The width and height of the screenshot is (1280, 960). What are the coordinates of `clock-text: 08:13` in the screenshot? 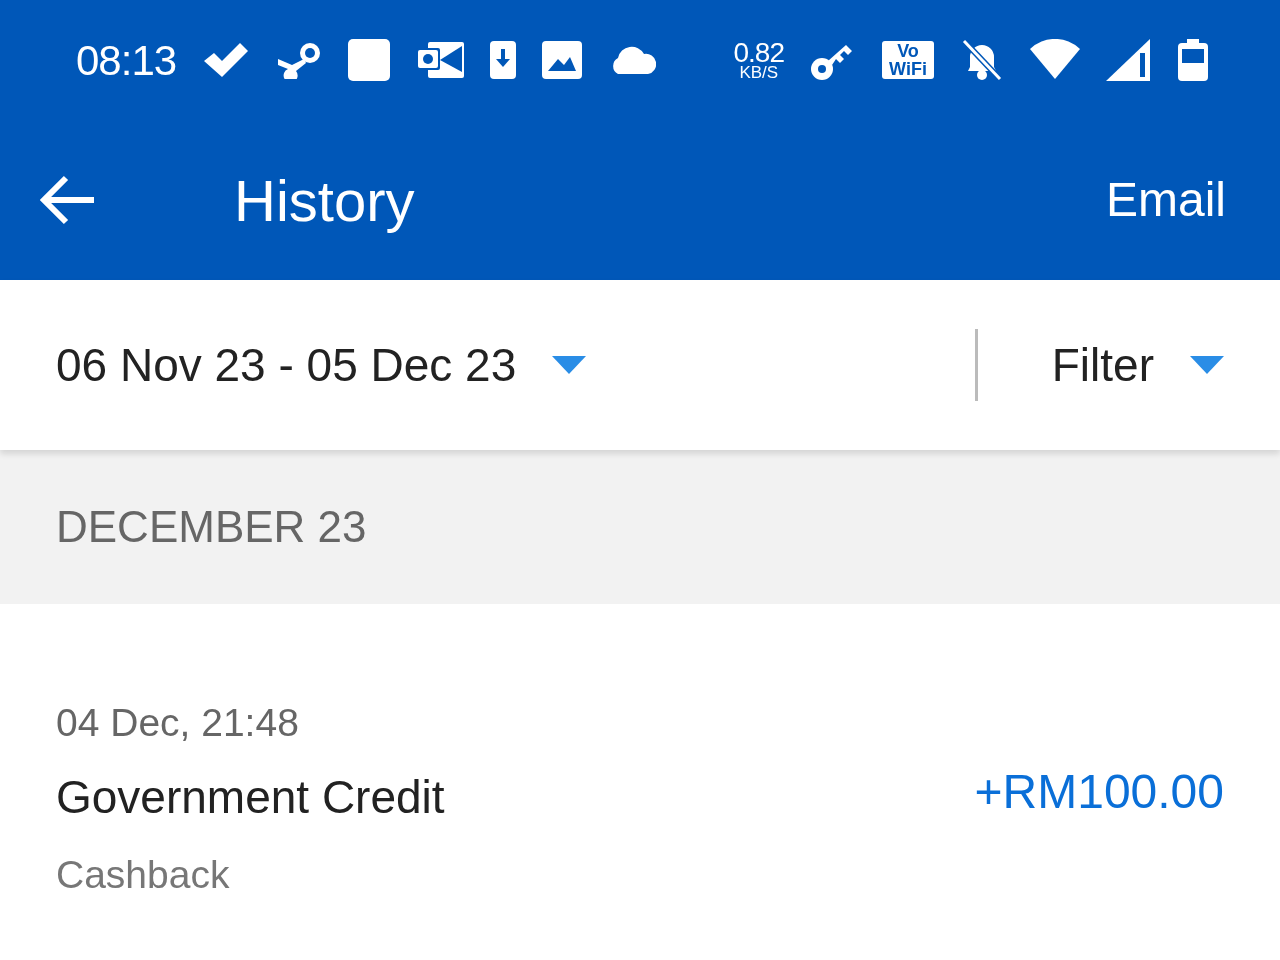 It's located at (126, 60).